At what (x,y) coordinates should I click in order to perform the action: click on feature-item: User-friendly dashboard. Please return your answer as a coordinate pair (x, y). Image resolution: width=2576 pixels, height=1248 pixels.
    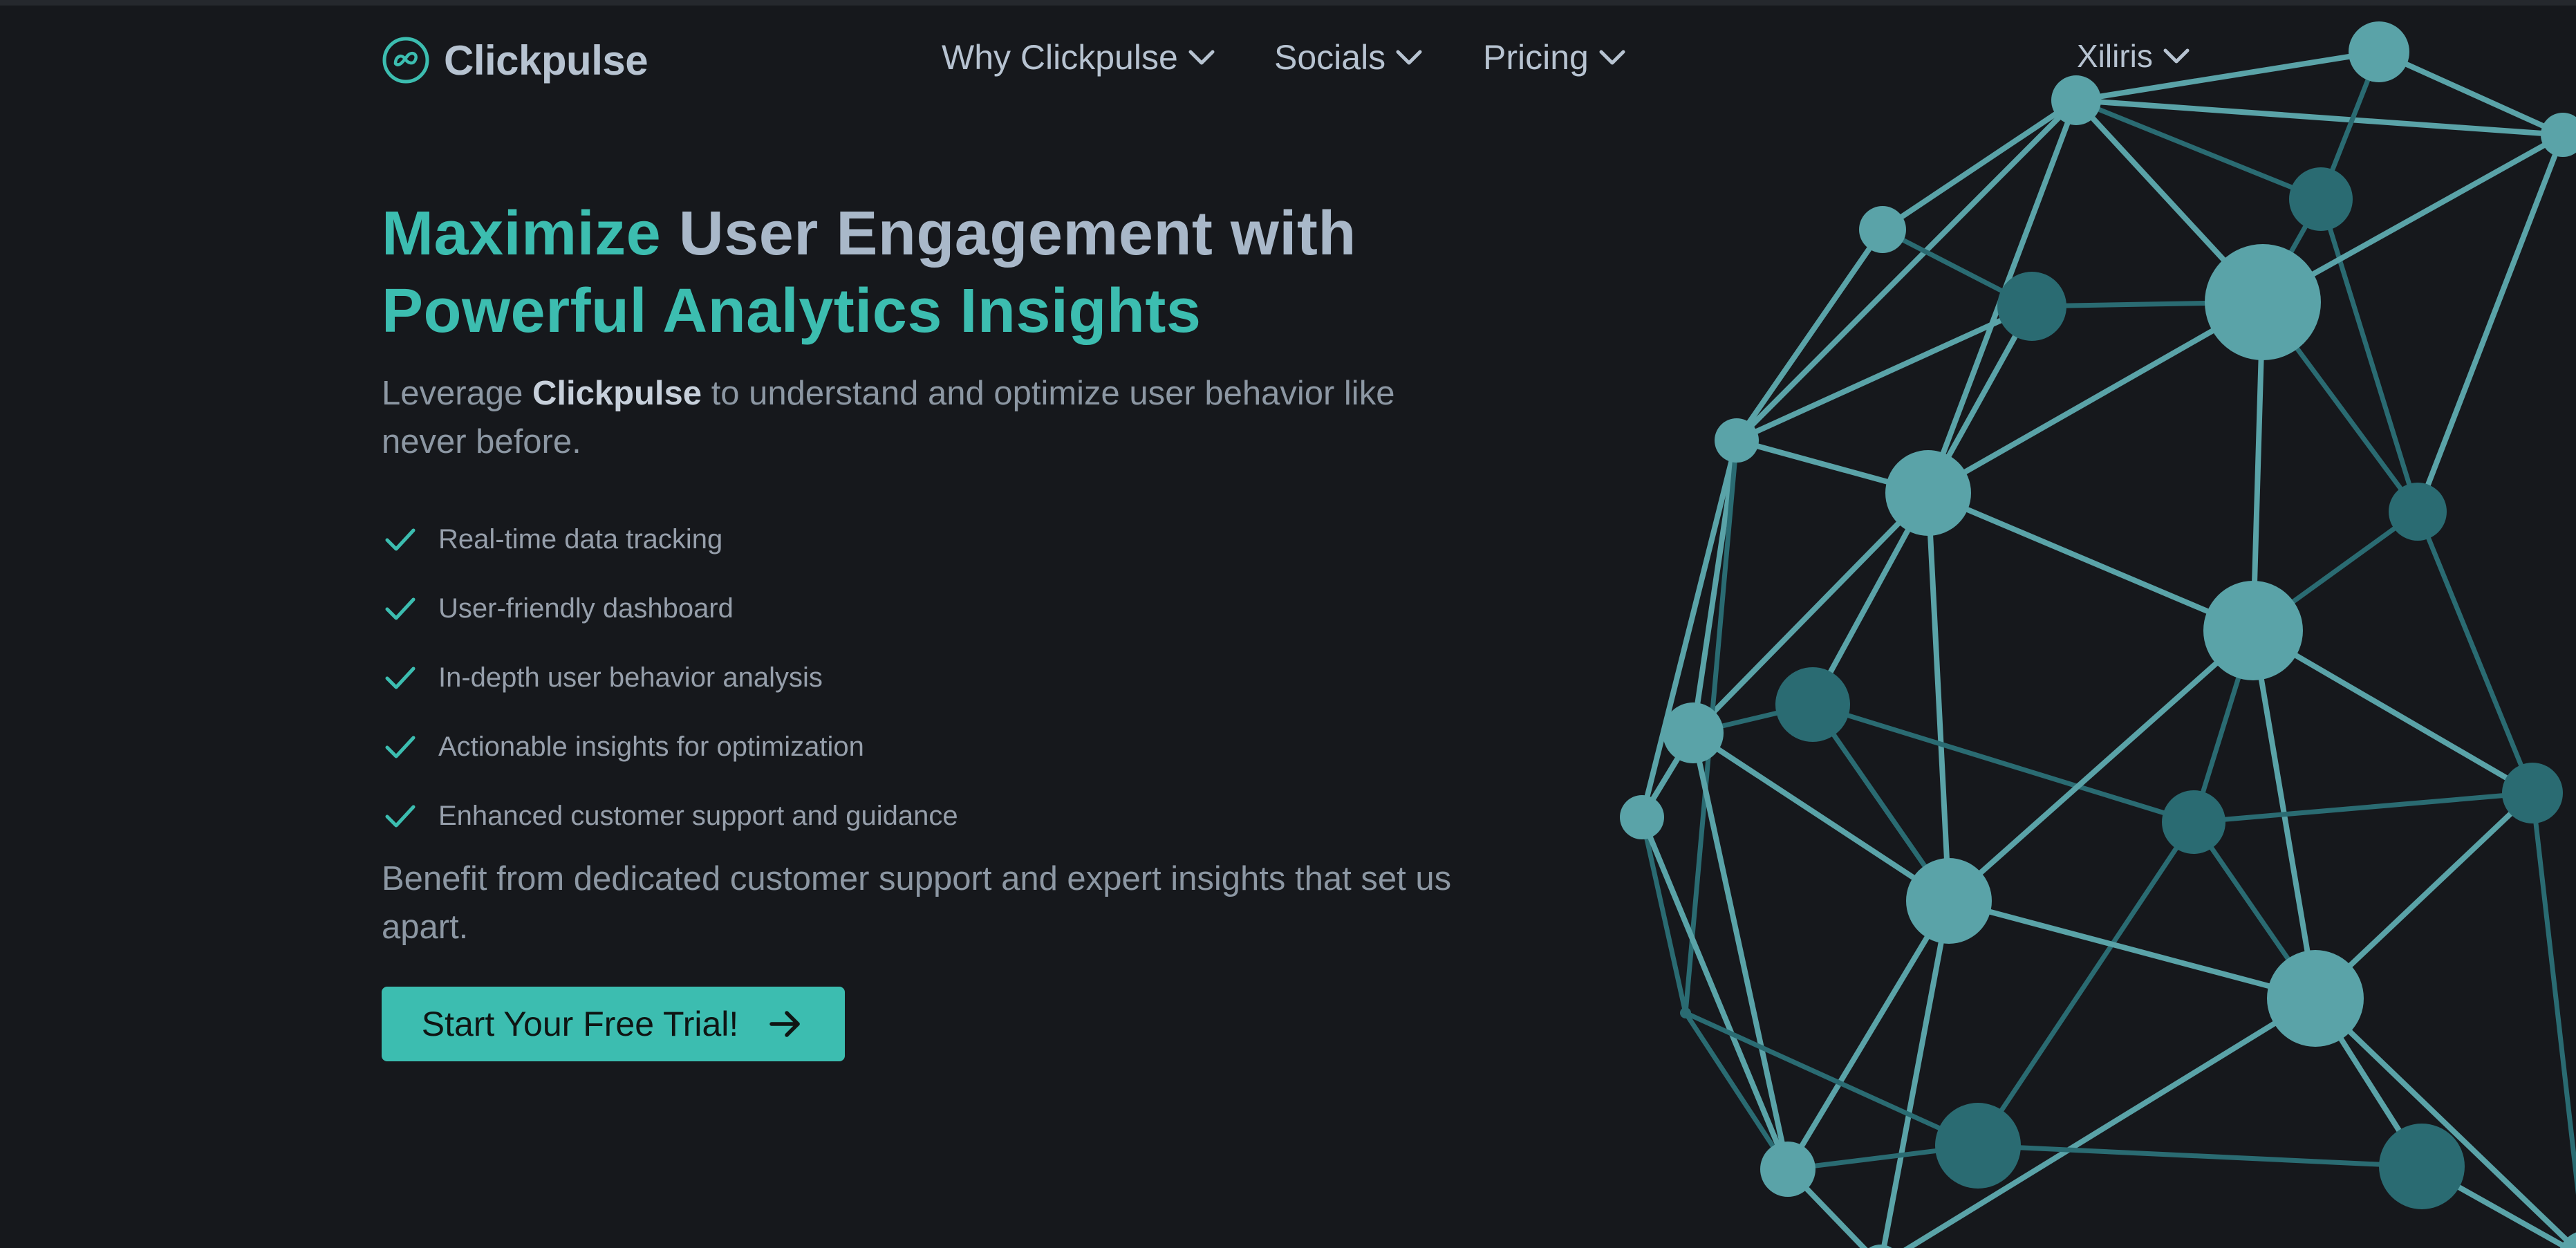
    Looking at the image, I should click on (670, 608).